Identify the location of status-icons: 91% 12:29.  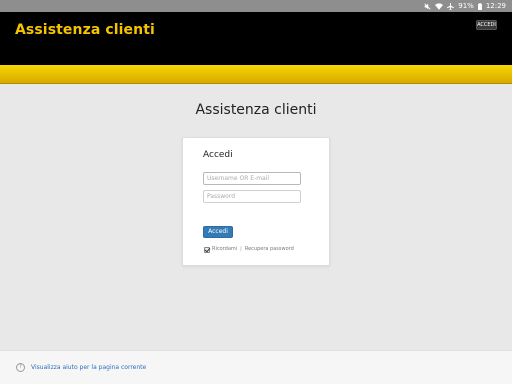
(465, 6).